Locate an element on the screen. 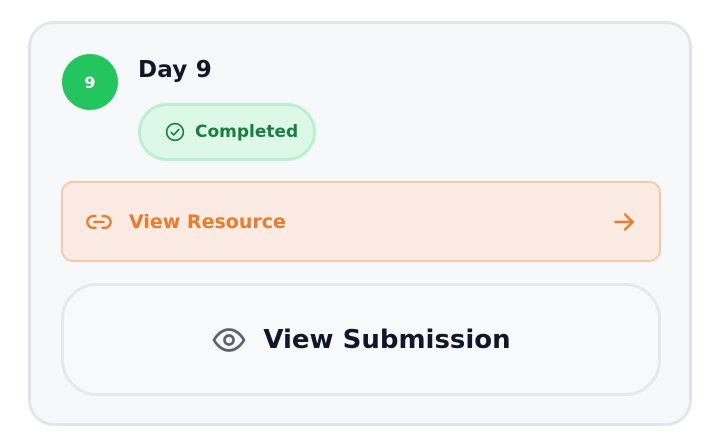 Image resolution: width=720 pixels, height=446 pixels. day-number: 9 is located at coordinates (90, 82).